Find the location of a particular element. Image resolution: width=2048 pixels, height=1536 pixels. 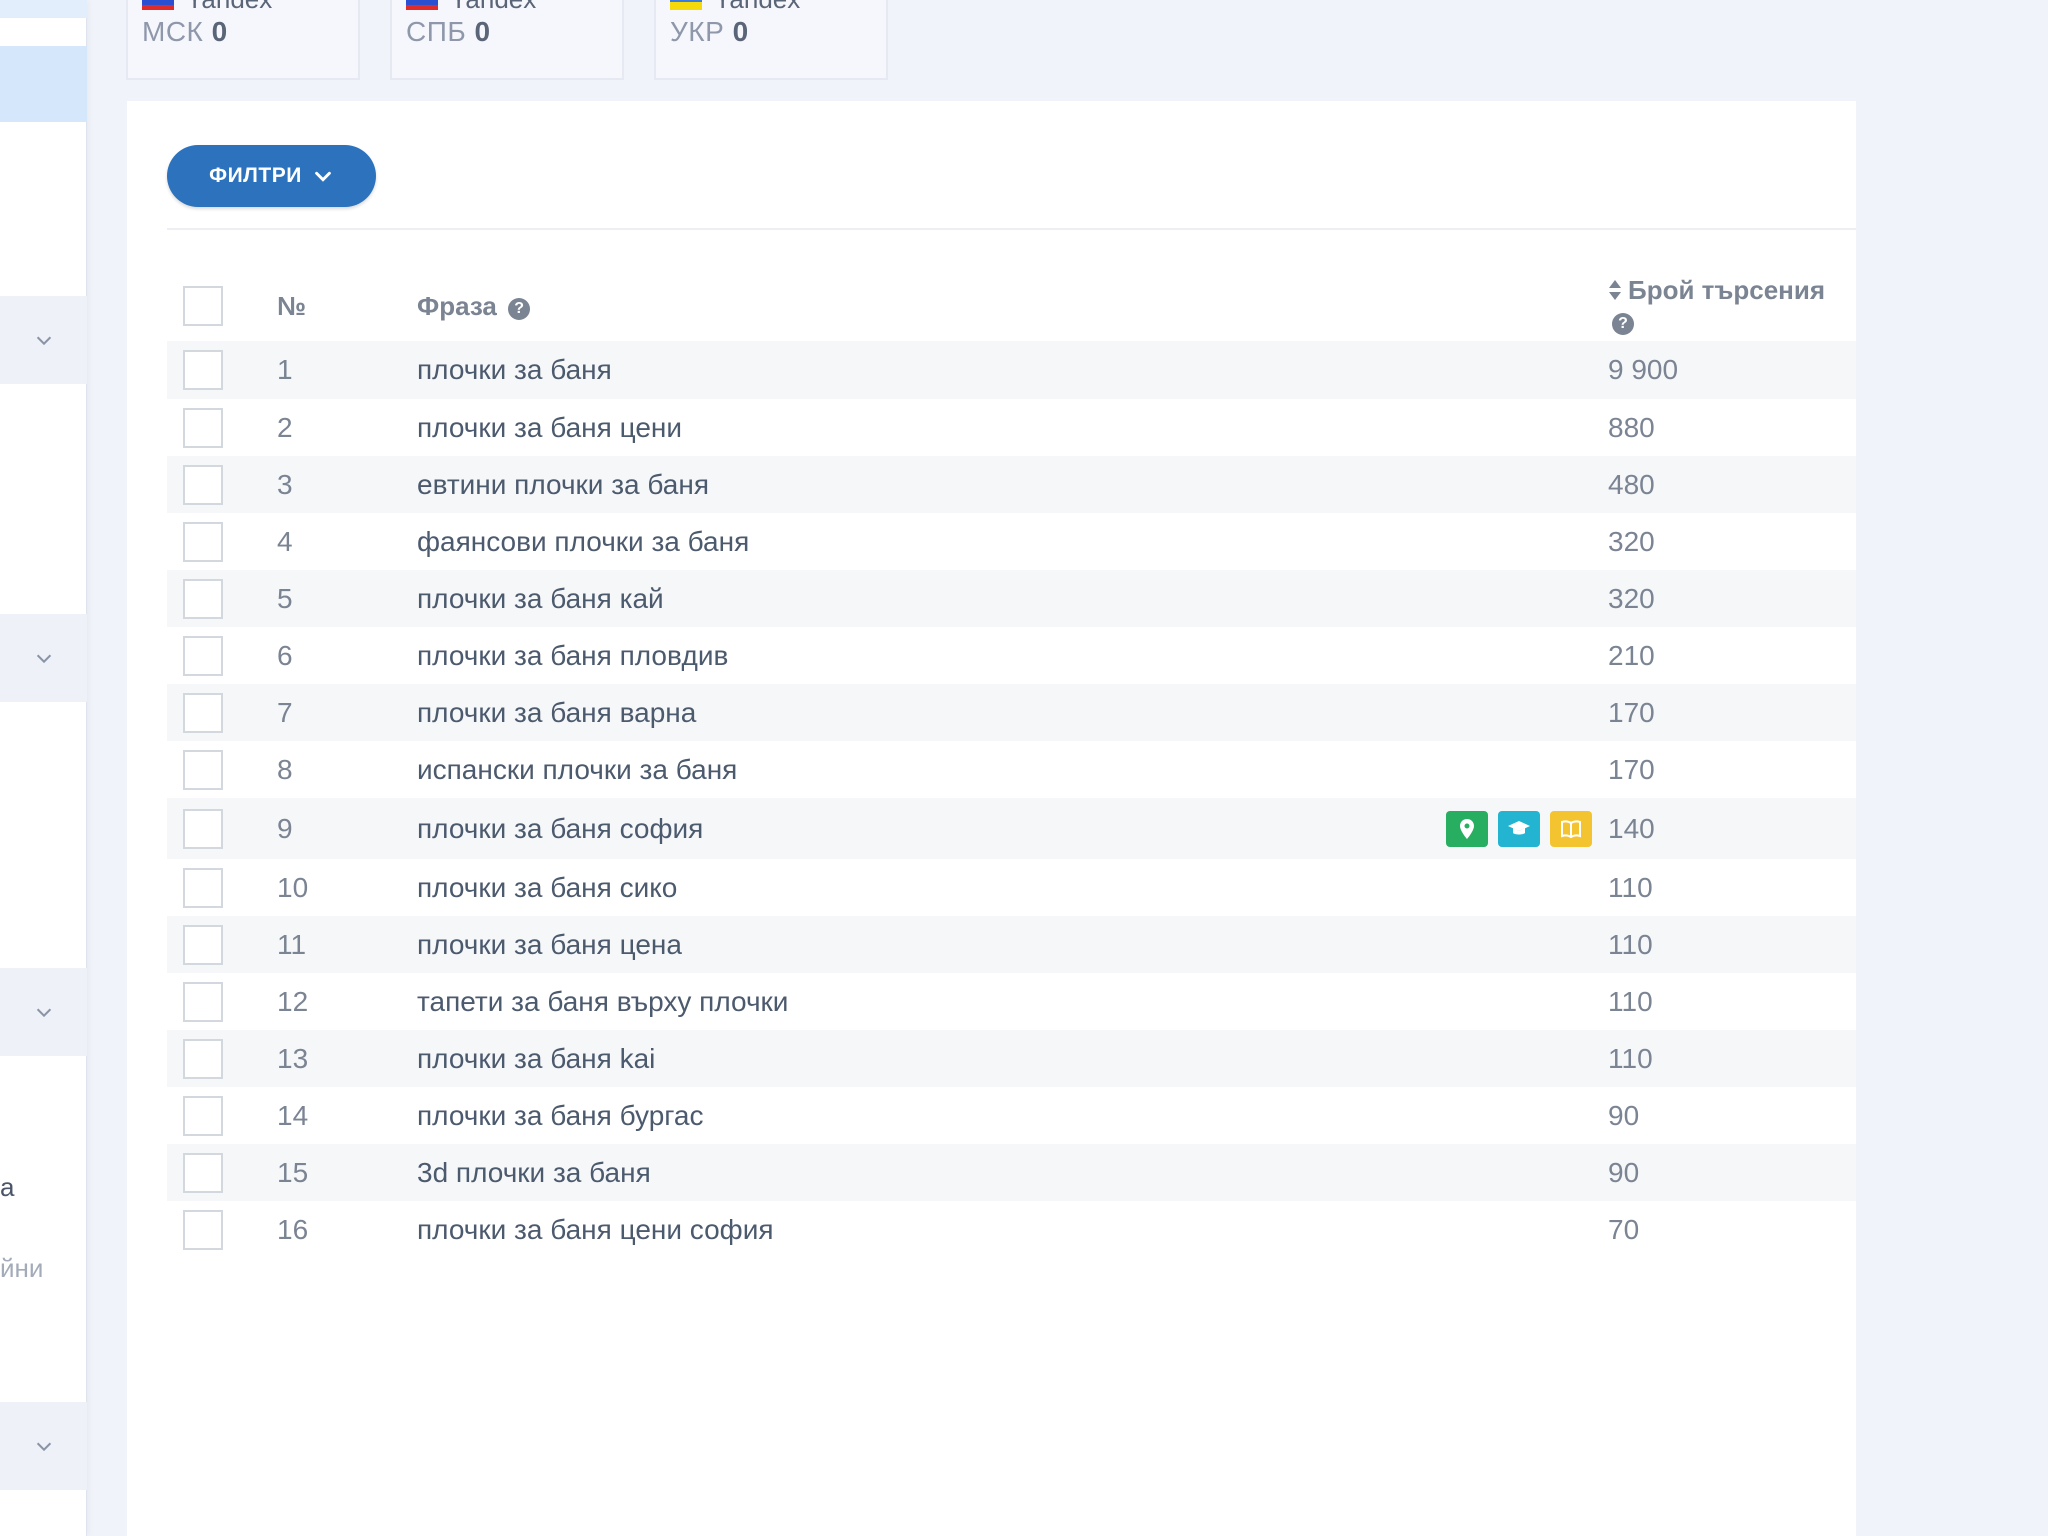

row-phrase-text: плочки за баня варна is located at coordinates (557, 712).